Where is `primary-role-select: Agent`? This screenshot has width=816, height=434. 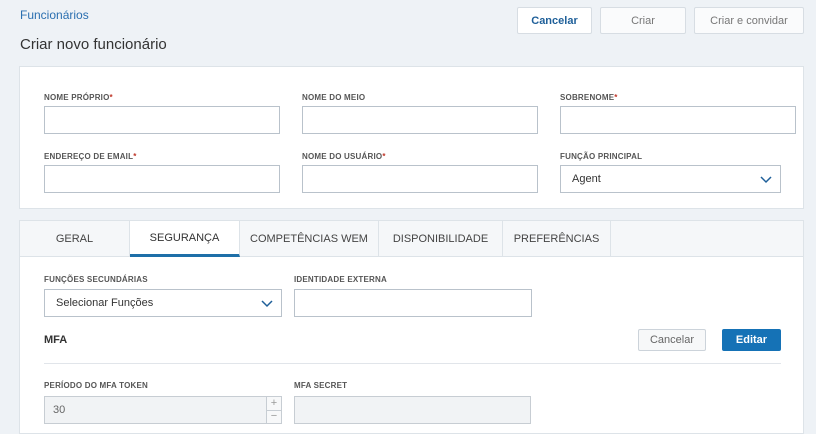
primary-role-select: Agent is located at coordinates (670, 179).